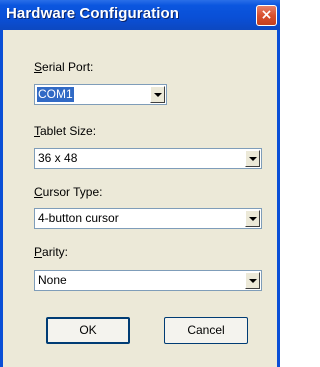 This screenshot has width=320, height=367. I want to click on tablet-size-label: Tablet Size:, so click(65, 131).